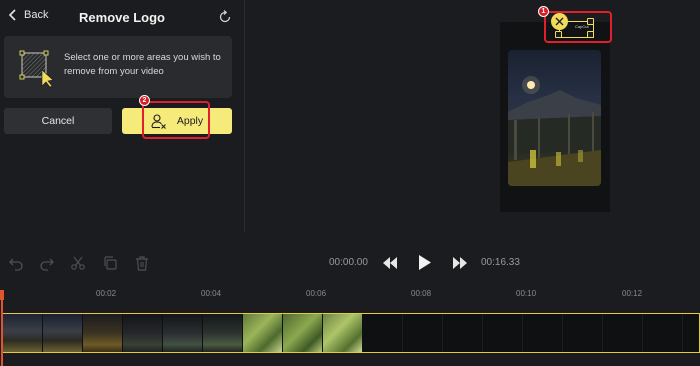 This screenshot has width=700, height=366. Describe the element at coordinates (144, 100) in the screenshot. I see `step-badge-2: 2` at that location.